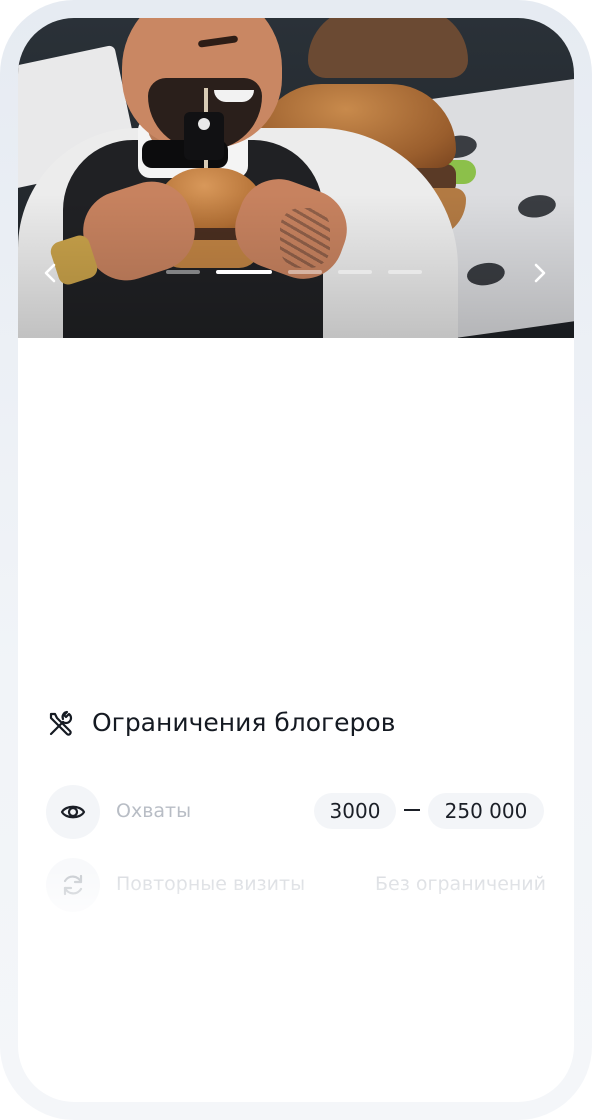 The height and width of the screenshot is (1120, 592). I want to click on restrictions-header: Ограничения блогеров, so click(296, 724).